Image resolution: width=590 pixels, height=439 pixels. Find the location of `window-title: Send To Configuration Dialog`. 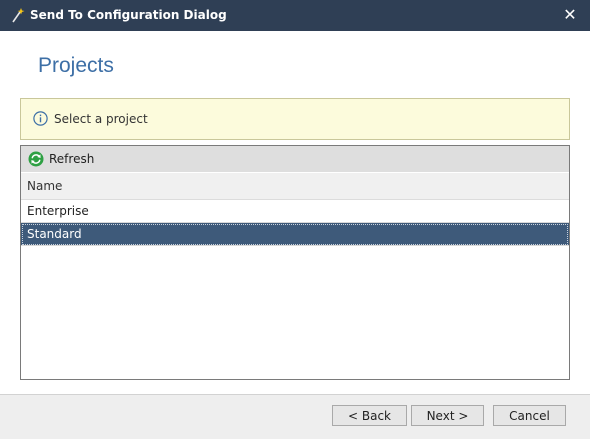

window-title: Send To Configuration Dialog is located at coordinates (128, 15).